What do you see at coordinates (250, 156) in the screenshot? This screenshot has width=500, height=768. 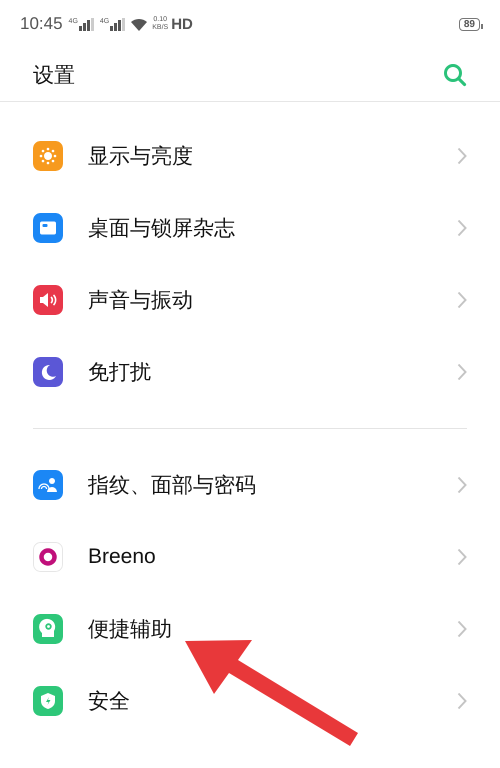 I see `settings-item: 显示与亮度` at bounding box center [250, 156].